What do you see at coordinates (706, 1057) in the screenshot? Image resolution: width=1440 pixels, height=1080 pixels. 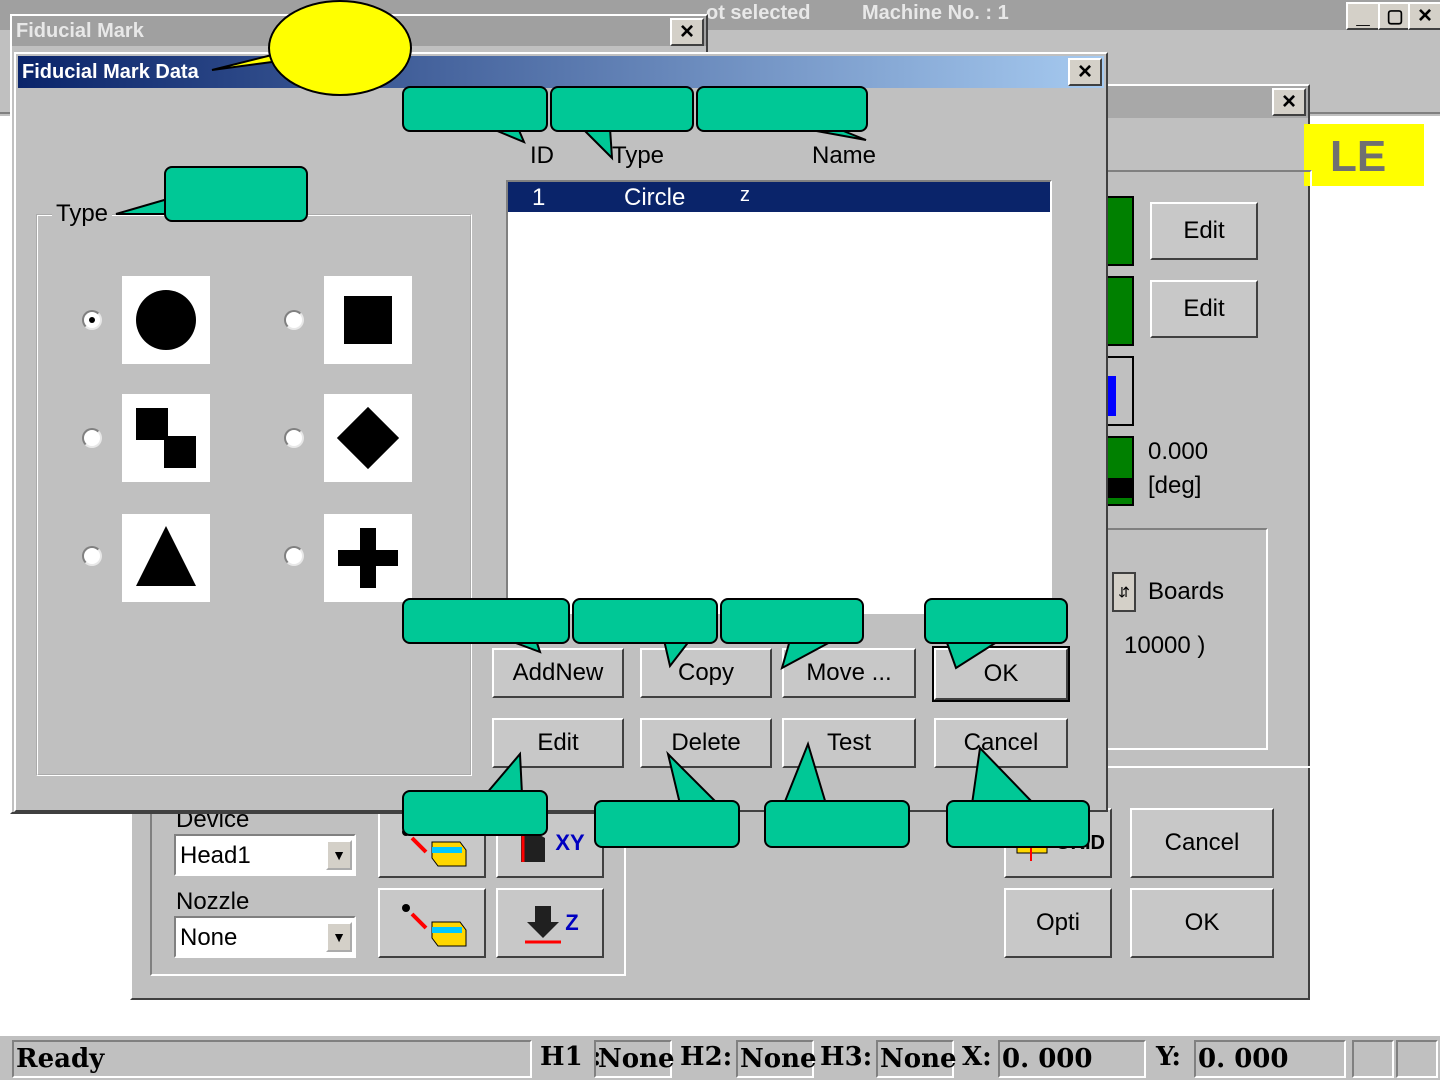 I see `h2-label: H2:` at bounding box center [706, 1057].